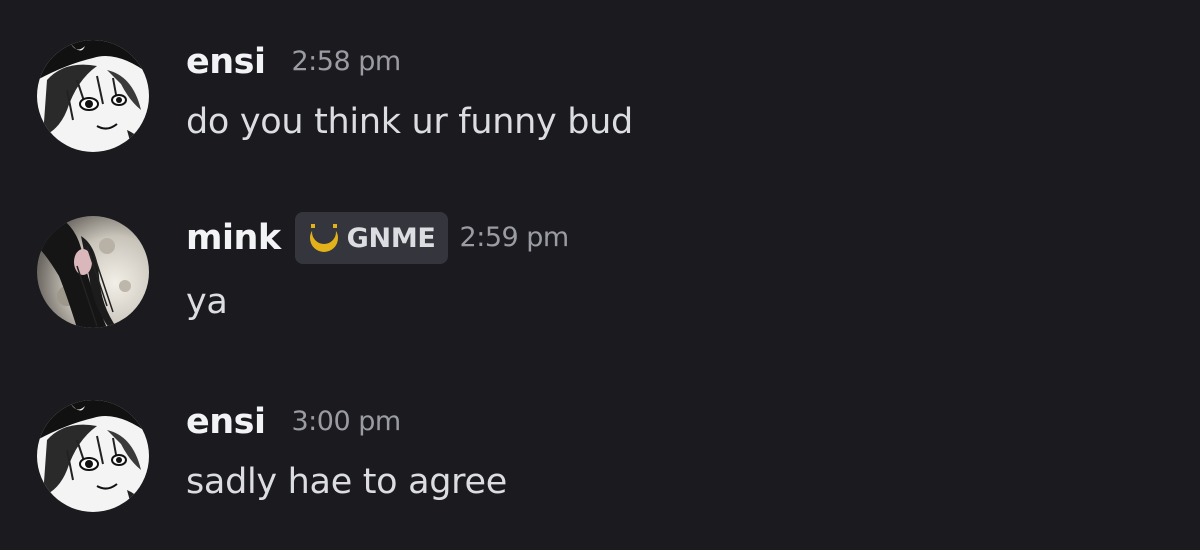 The image size is (1200, 550). I want to click on message-header: ensi 2:58 pm, so click(293, 62).